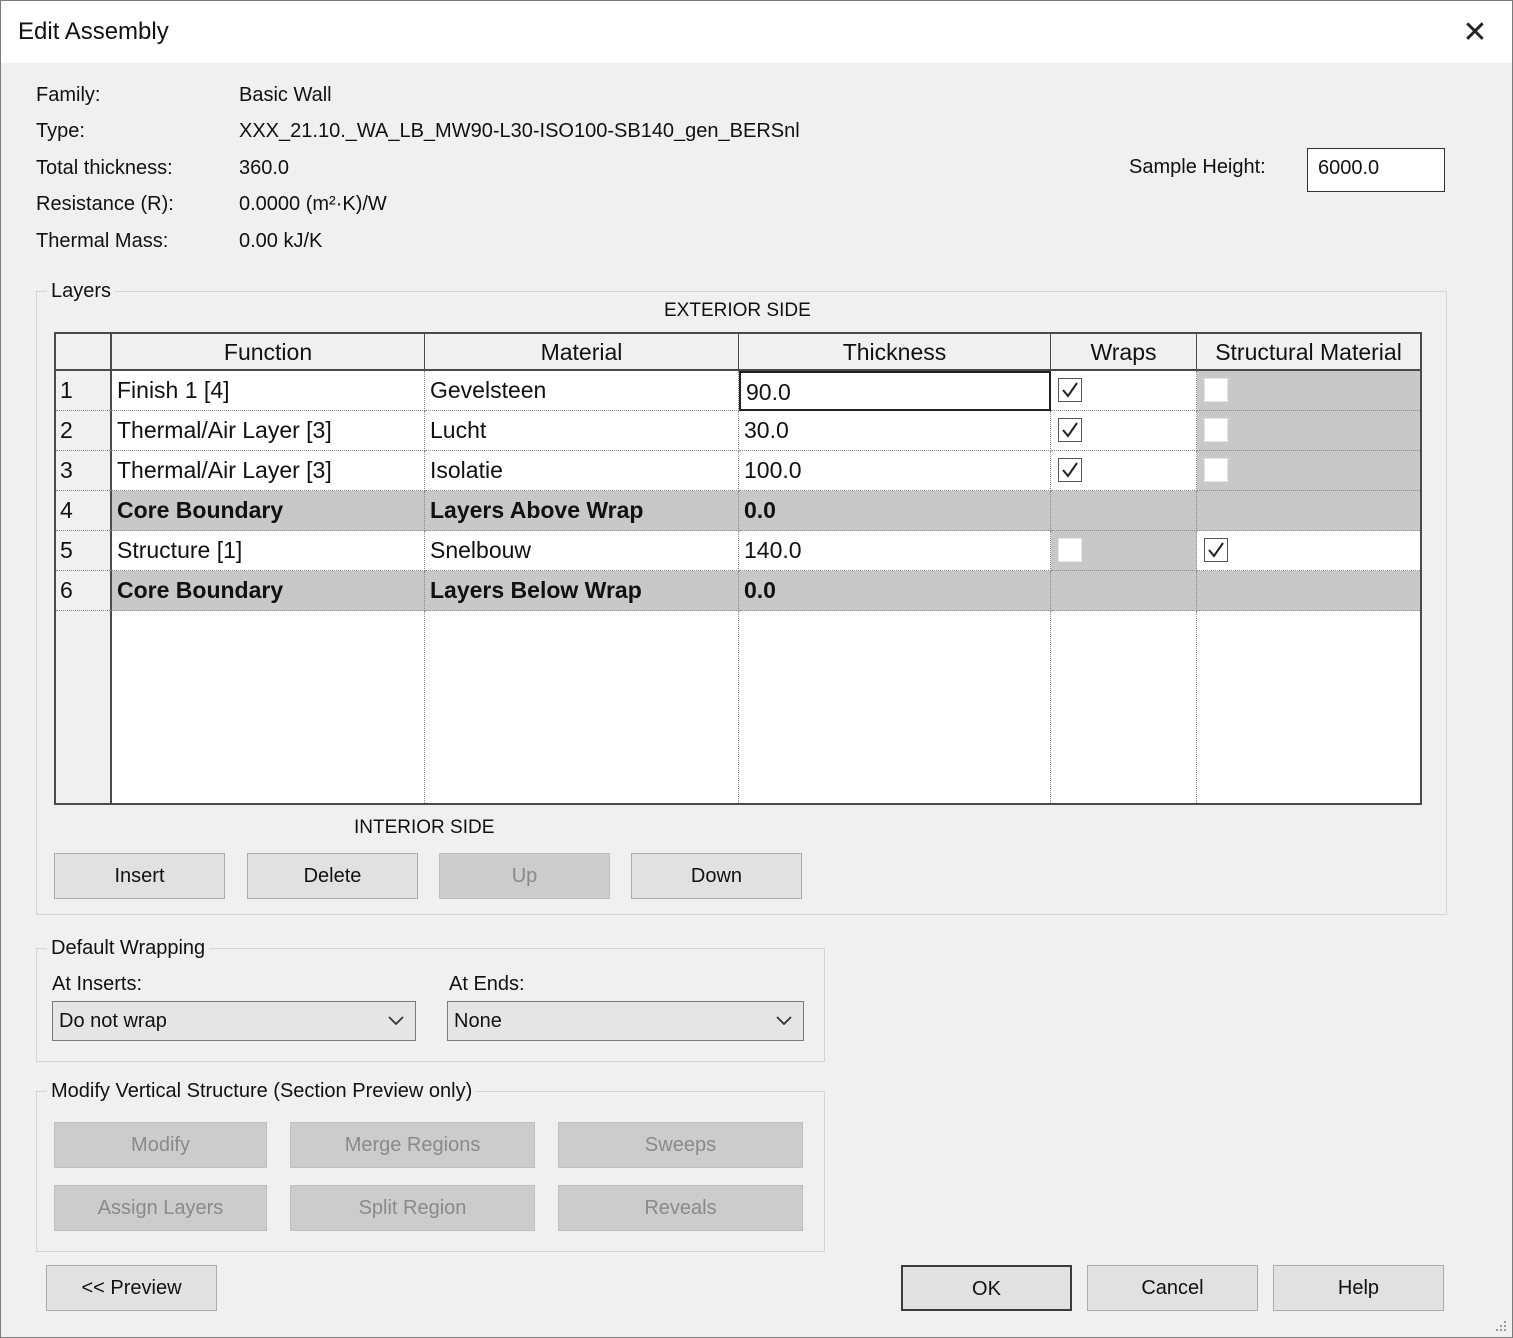 The width and height of the screenshot is (1513, 1338). What do you see at coordinates (412, 1145) in the screenshot?
I see `merge-regions-button: Merge Regions` at bounding box center [412, 1145].